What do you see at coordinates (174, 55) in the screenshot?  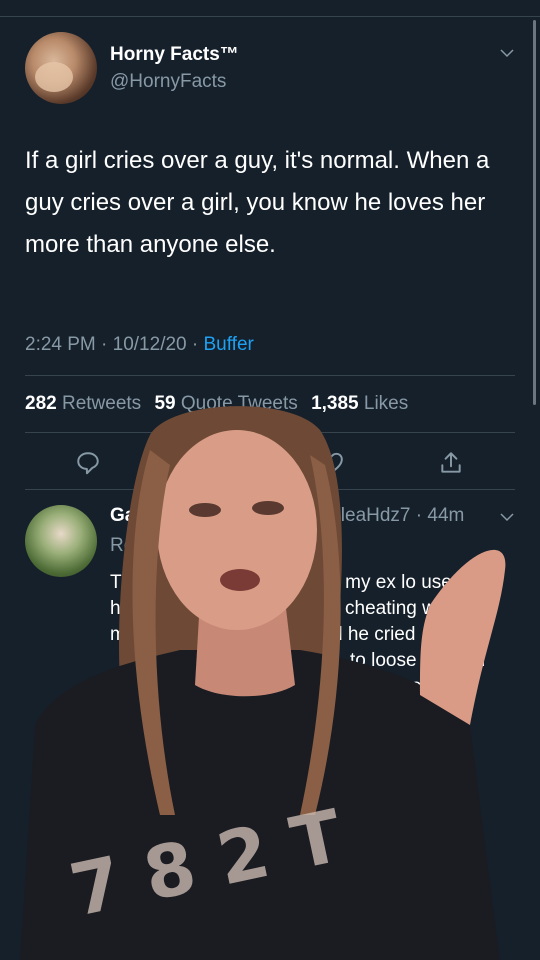 I see `author-display-name: Horny Facts™` at bounding box center [174, 55].